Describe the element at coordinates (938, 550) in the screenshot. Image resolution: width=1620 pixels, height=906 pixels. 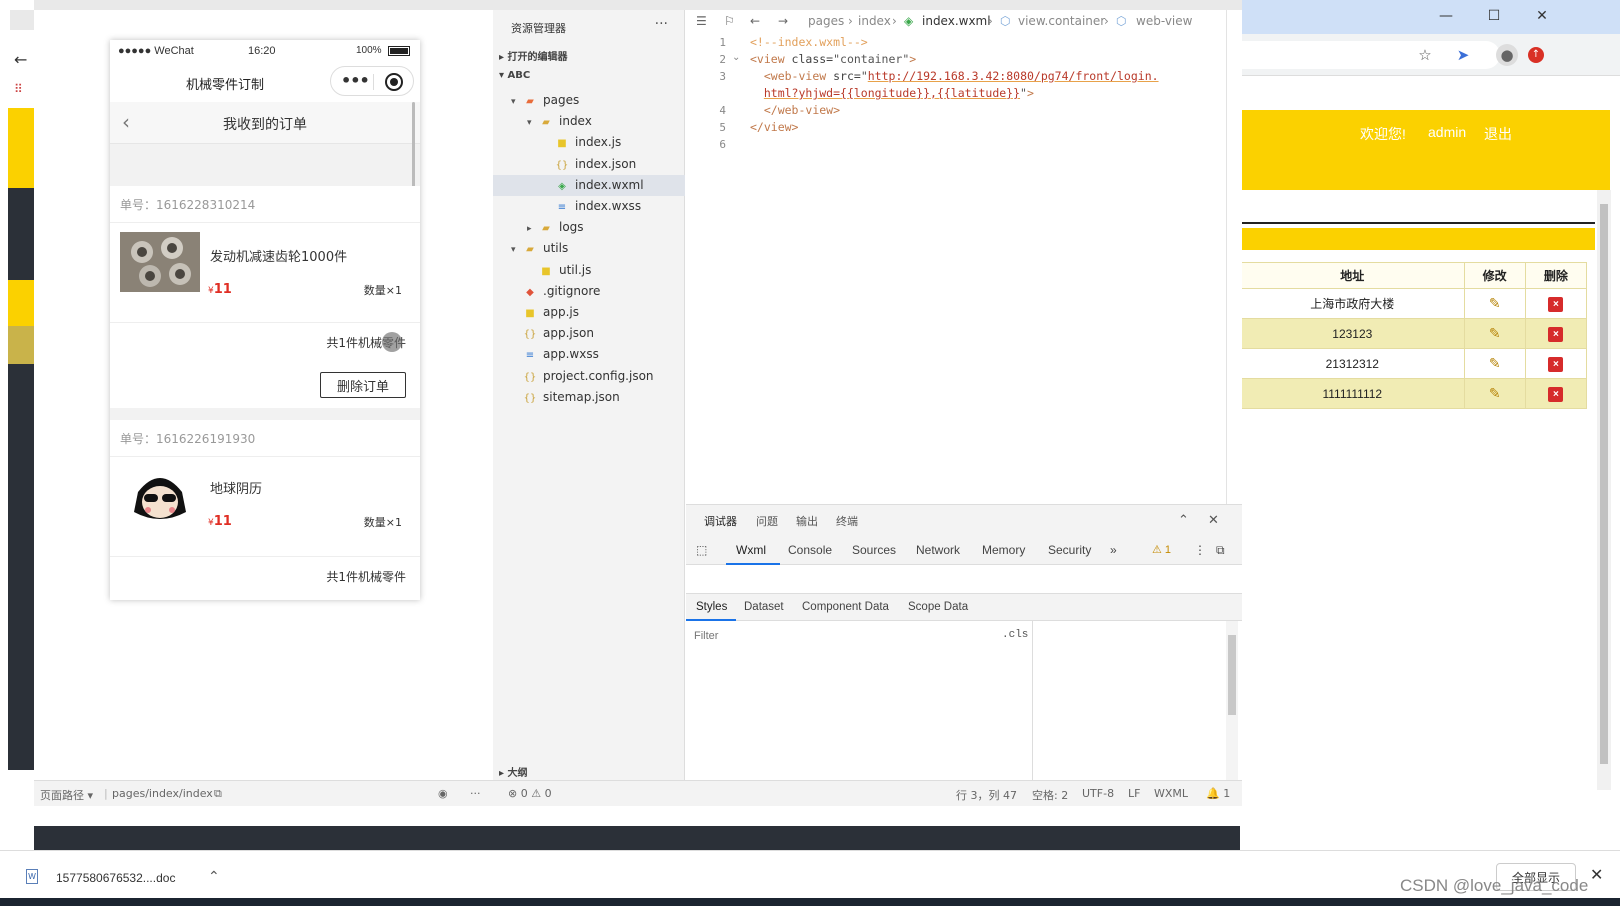
I see `tab-network: Network` at that location.